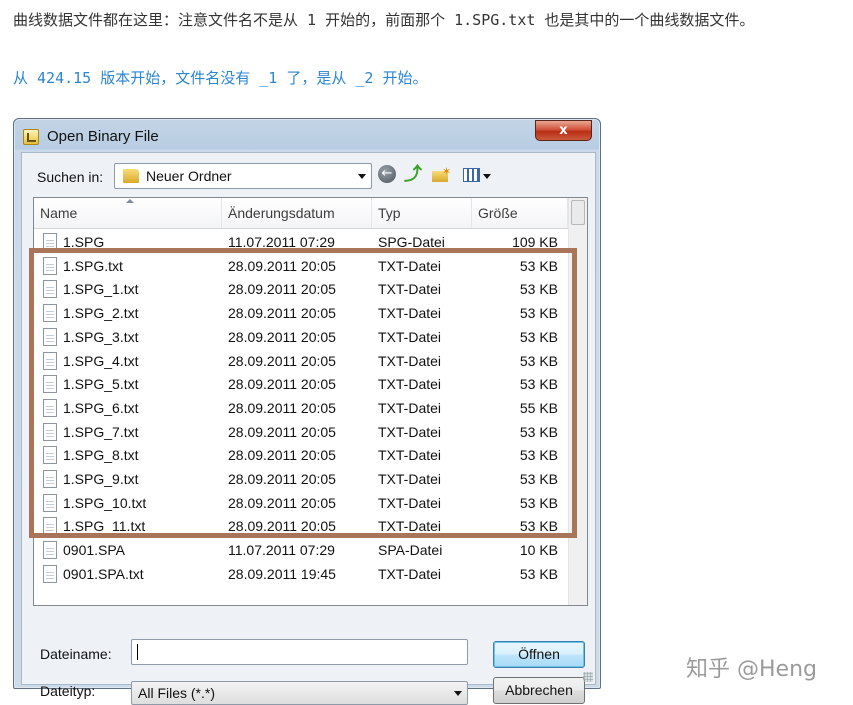 The image size is (853, 705). I want to click on article-text-line-2: 从 424.15 版本开始，文件名没有 _1 了，是从 _2 开始。, so click(220, 78).